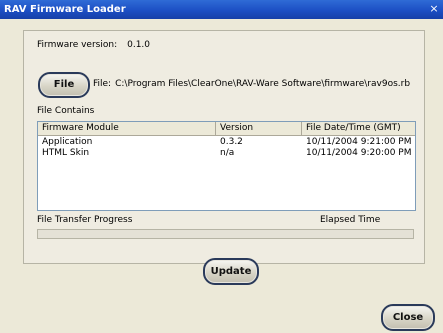  Describe the element at coordinates (221, 9) in the screenshot. I see `title-bar: RAV Firmware Loader ×` at that location.